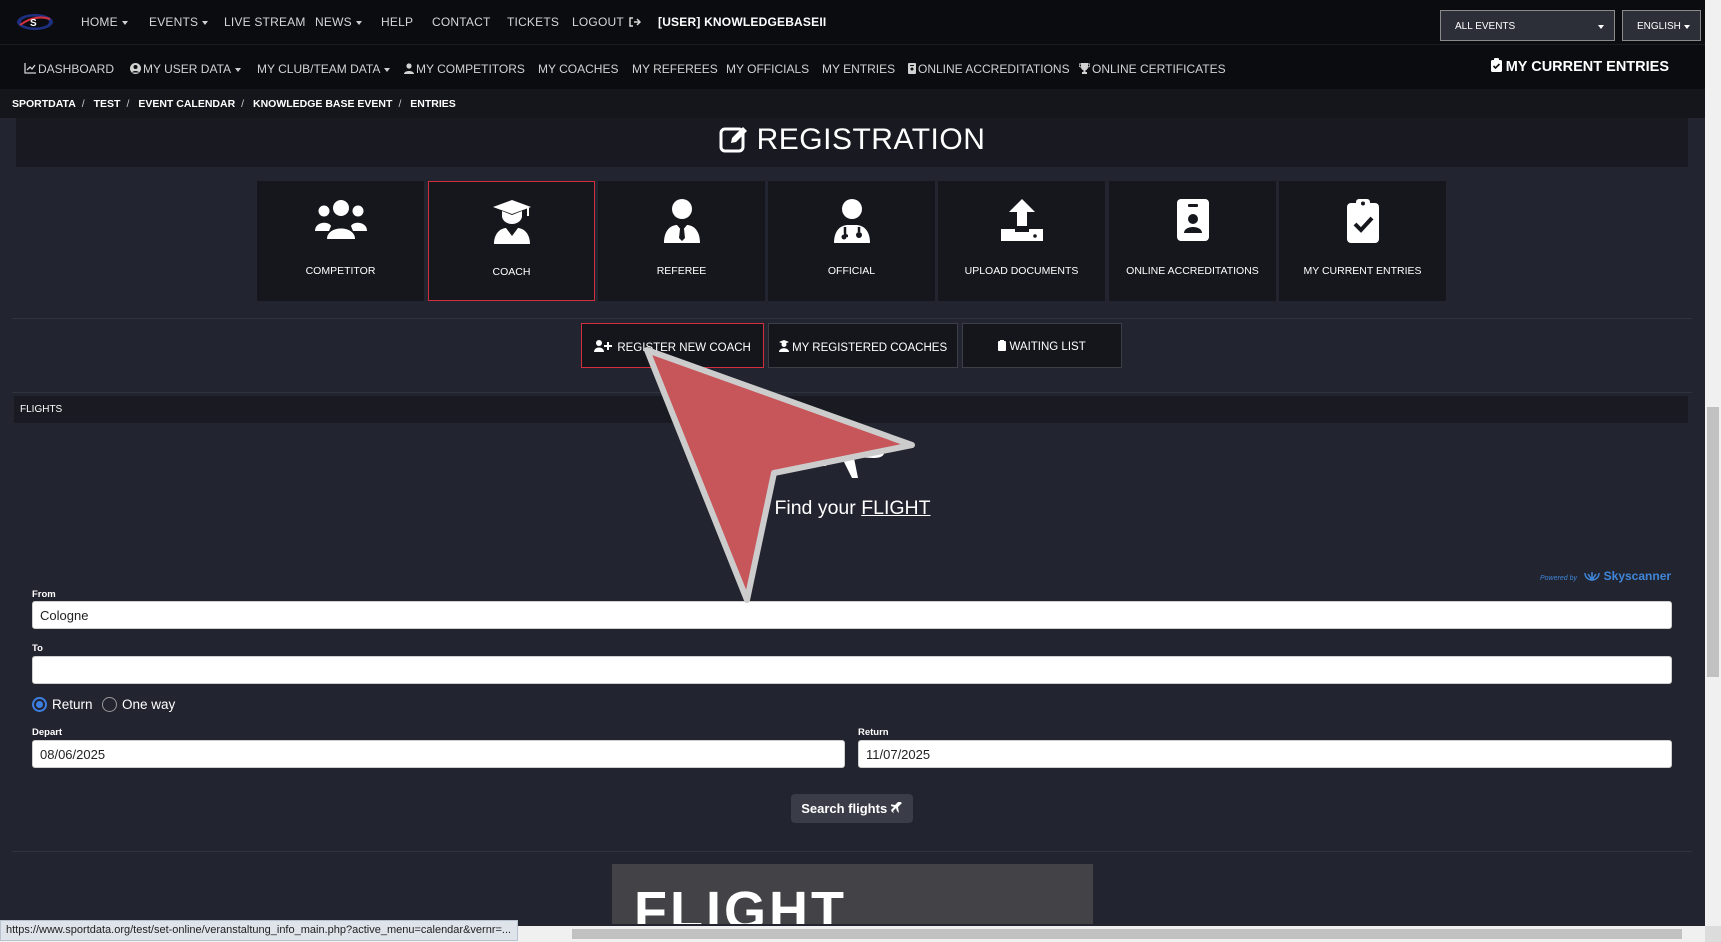  What do you see at coordinates (340, 219) in the screenshot?
I see `users-icon` at bounding box center [340, 219].